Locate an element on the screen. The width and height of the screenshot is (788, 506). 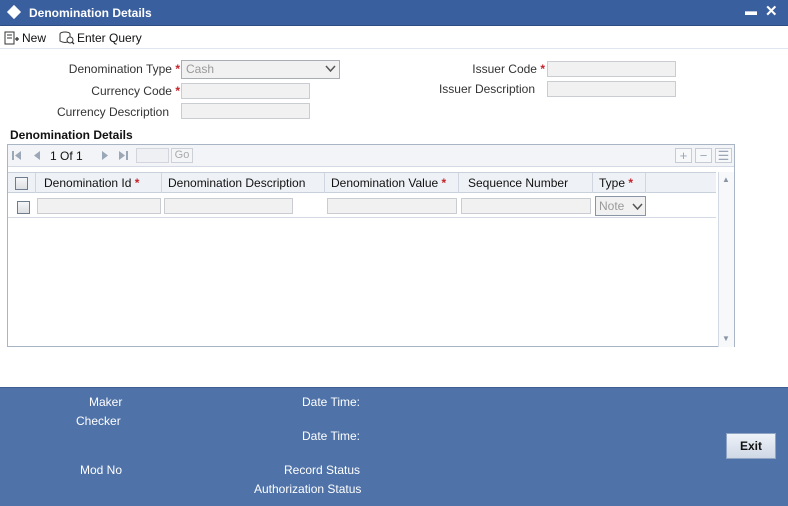
window-title: Denomination Details is located at coordinates (90, 13).